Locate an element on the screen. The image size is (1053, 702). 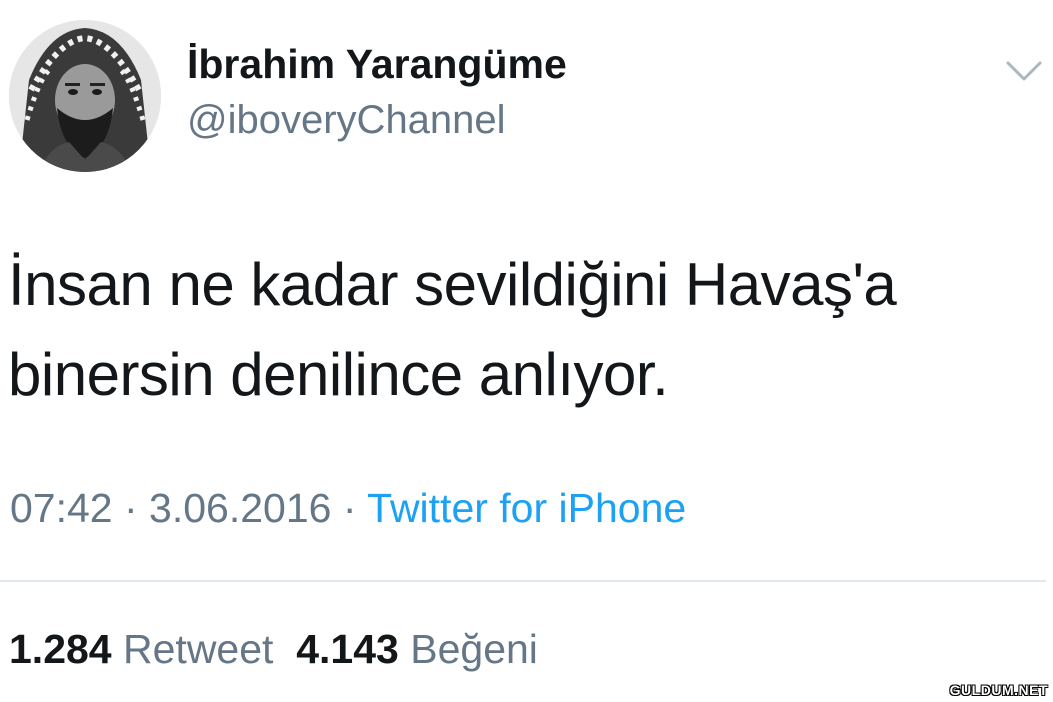
tweet-meta: 07:42 · 3.06.2016 · Twitter for iPhone is located at coordinates (348, 508).